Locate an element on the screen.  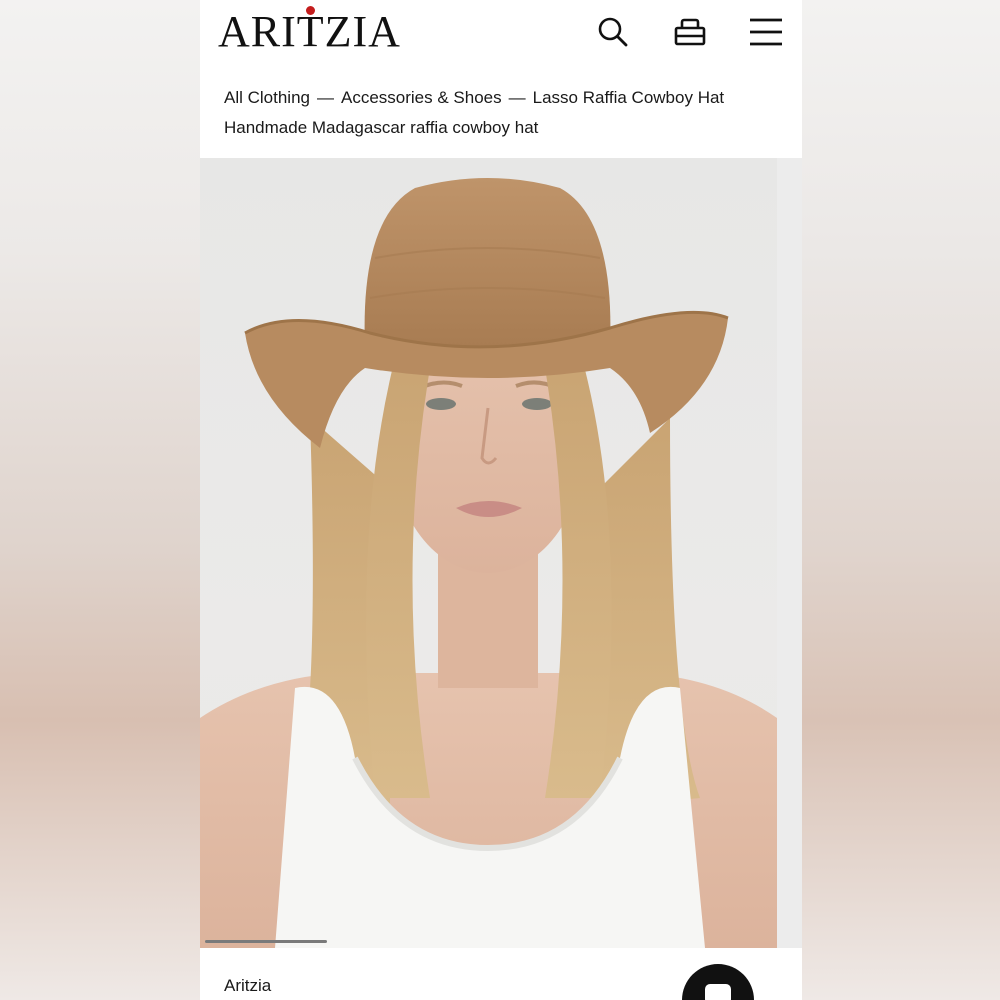
breadcrumb-item-all-clothing: All Clothing is located at coordinates (267, 98).